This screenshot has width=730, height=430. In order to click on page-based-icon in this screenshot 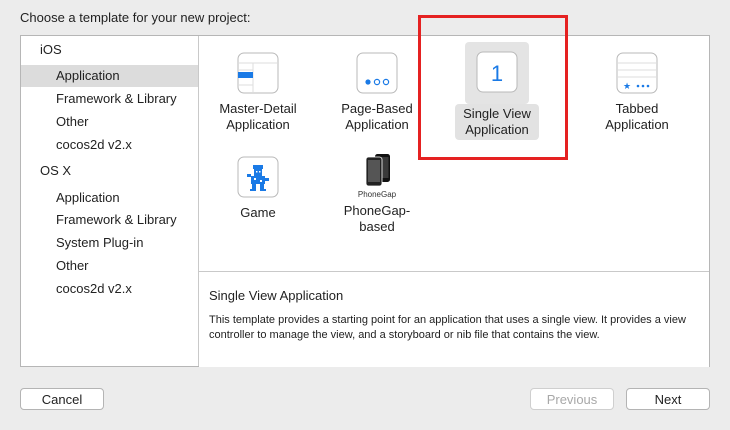, I will do `click(377, 73)`.